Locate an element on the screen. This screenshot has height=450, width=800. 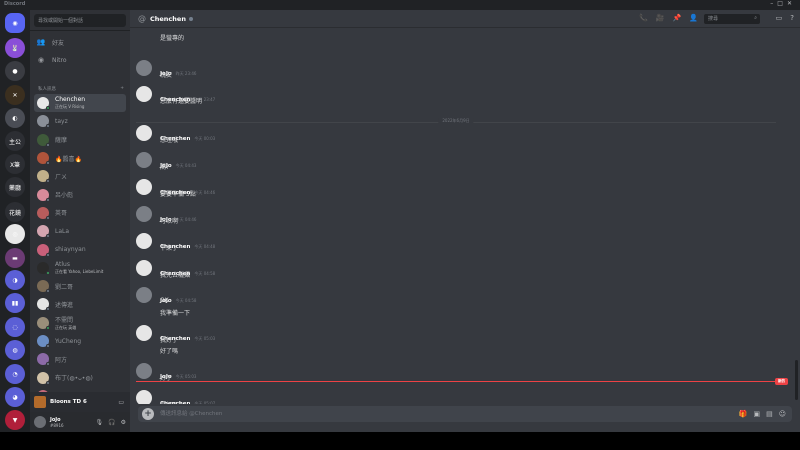
guild-icon-guild-10: ▬ is located at coordinates (15, 258).